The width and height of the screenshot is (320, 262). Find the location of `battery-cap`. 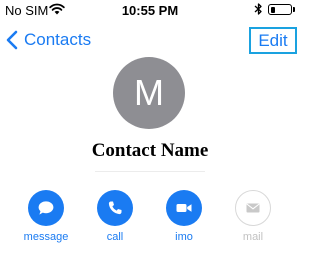

battery-cap is located at coordinates (294, 9).